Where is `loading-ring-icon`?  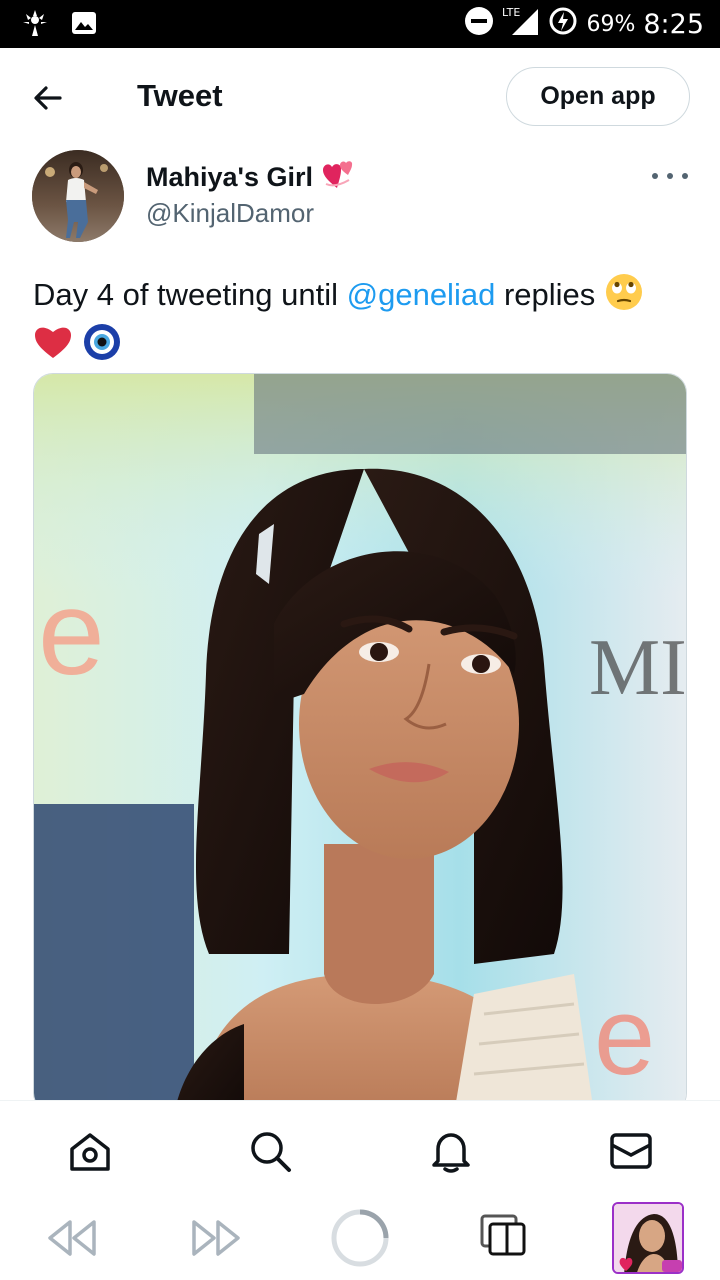 loading-ring-icon is located at coordinates (360, 1238).